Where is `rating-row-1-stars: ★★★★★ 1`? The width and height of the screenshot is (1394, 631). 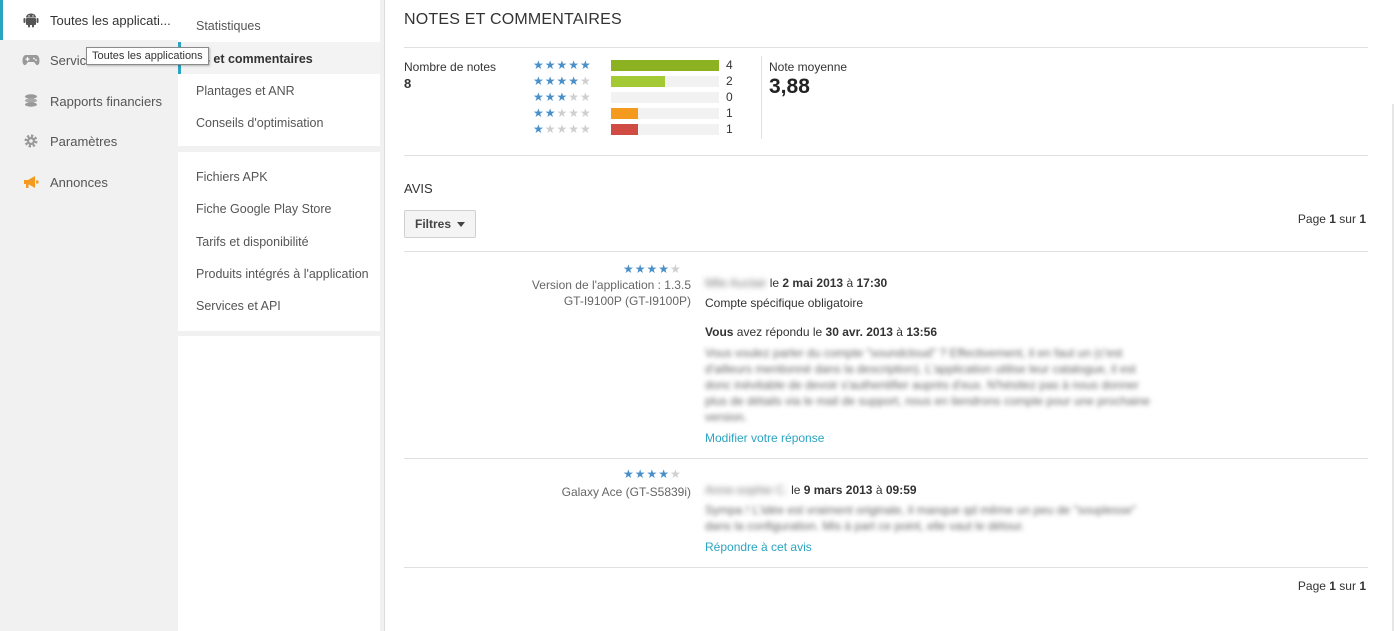 rating-row-1-stars: ★★★★★ 1 is located at coordinates (643, 129).